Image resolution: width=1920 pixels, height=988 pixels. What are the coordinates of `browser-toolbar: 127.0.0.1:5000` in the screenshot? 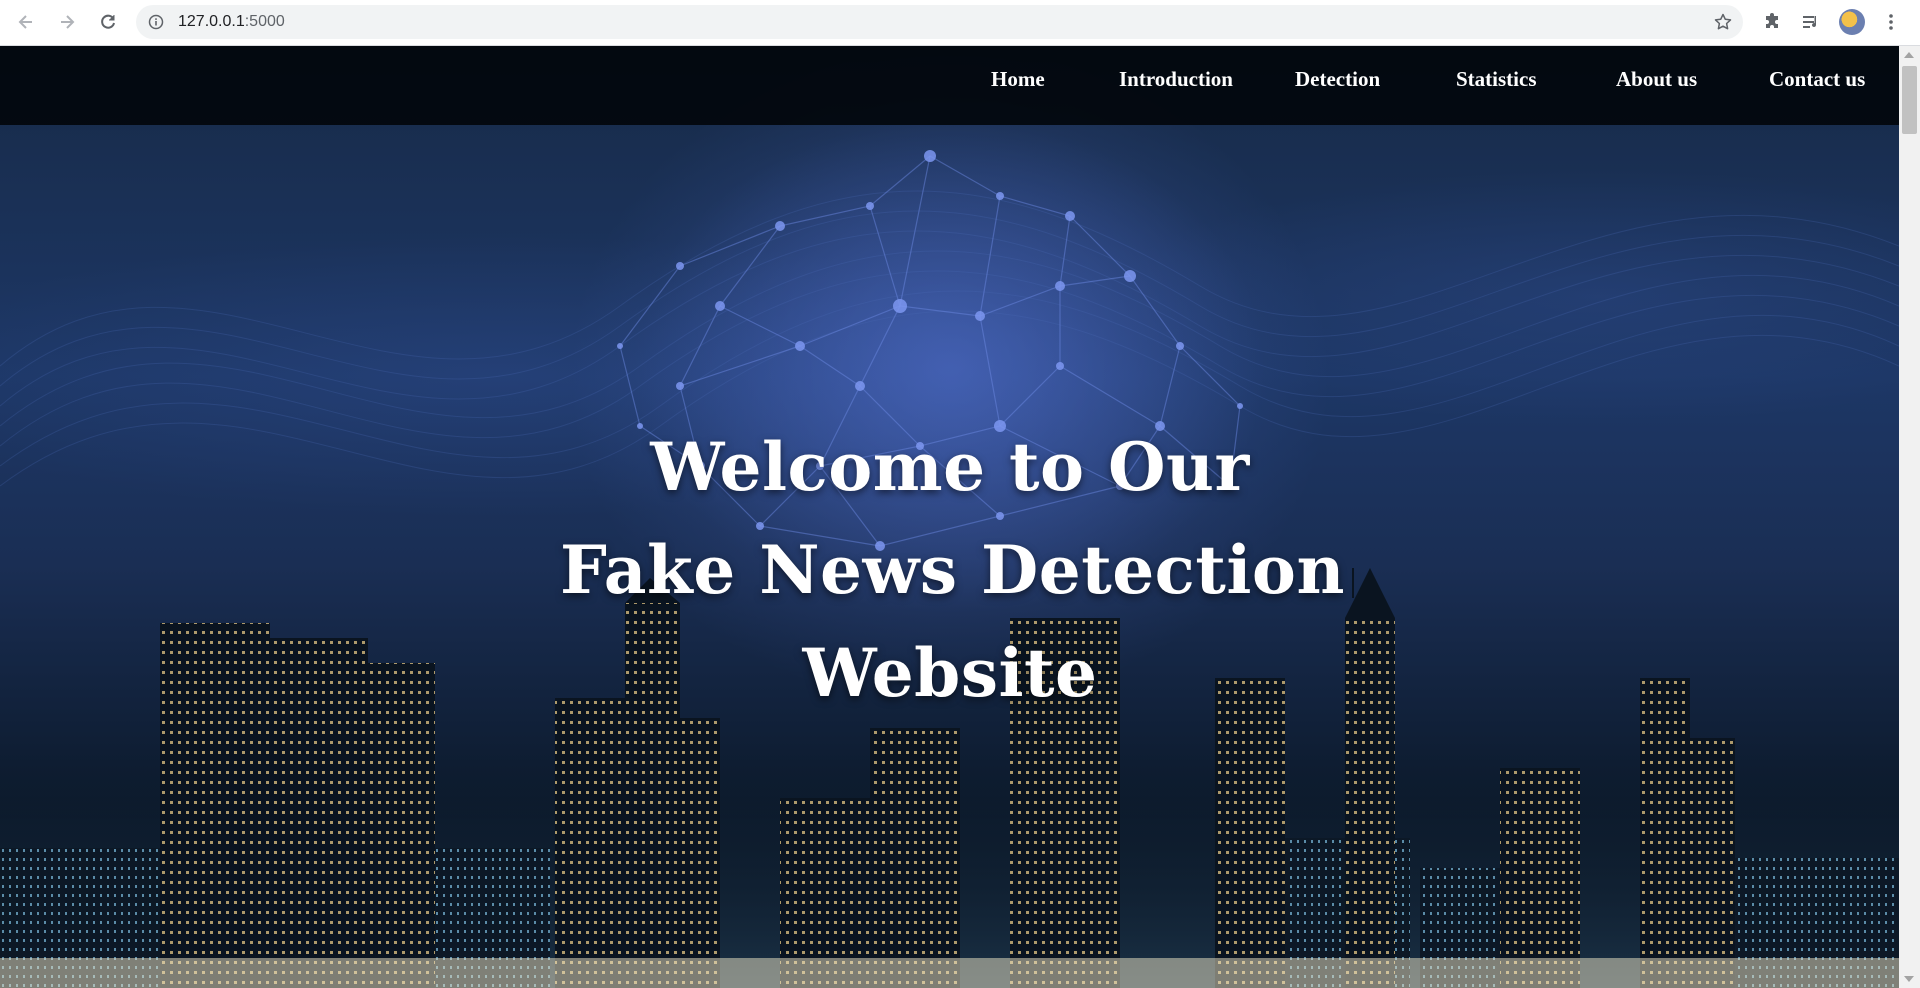 It's located at (960, 23).